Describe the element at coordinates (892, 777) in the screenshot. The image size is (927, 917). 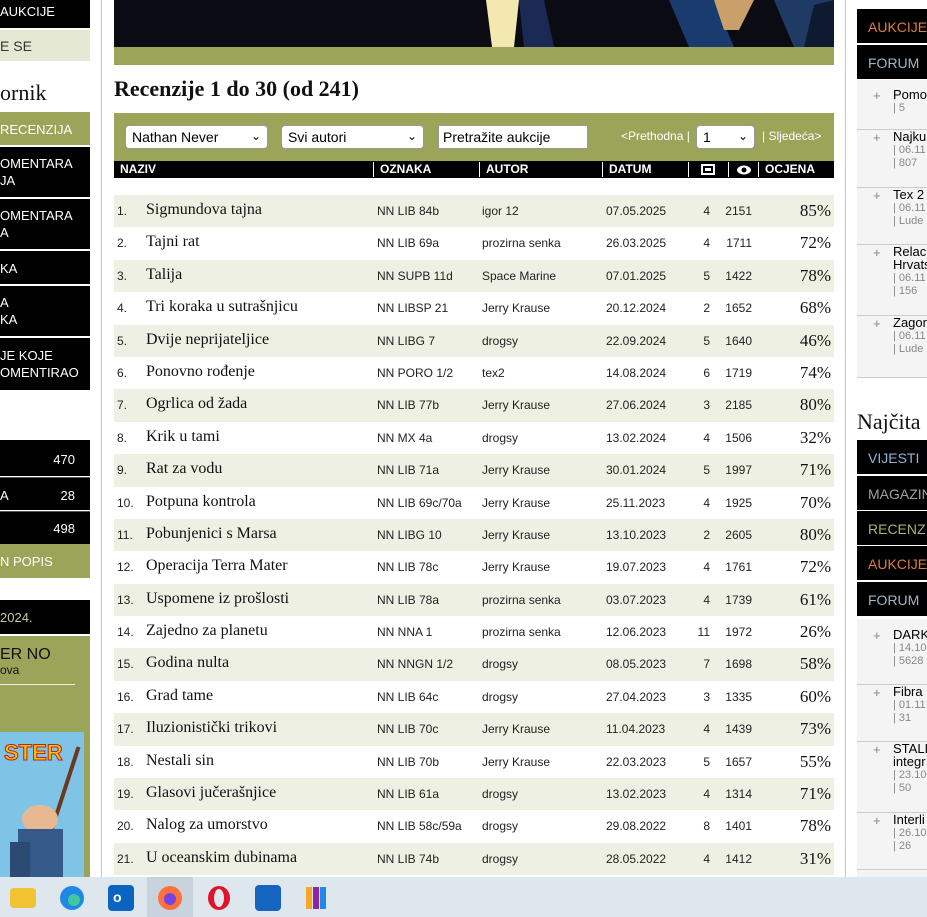
I see `most-read-item: + STALI integr | 23.10 | 50` at that location.